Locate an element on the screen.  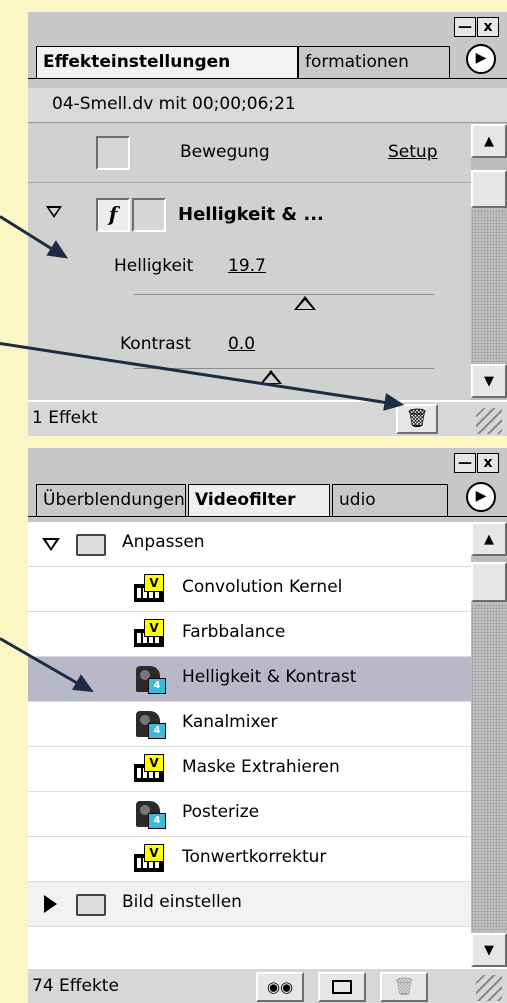
filter-status-bar: 74 Effekte ◉◉ 🗑 is located at coordinates (267, 985).